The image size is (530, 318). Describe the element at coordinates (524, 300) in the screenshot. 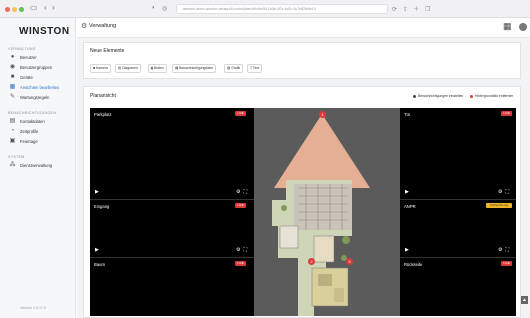

I see `scroll-up-button: ▲` at that location.